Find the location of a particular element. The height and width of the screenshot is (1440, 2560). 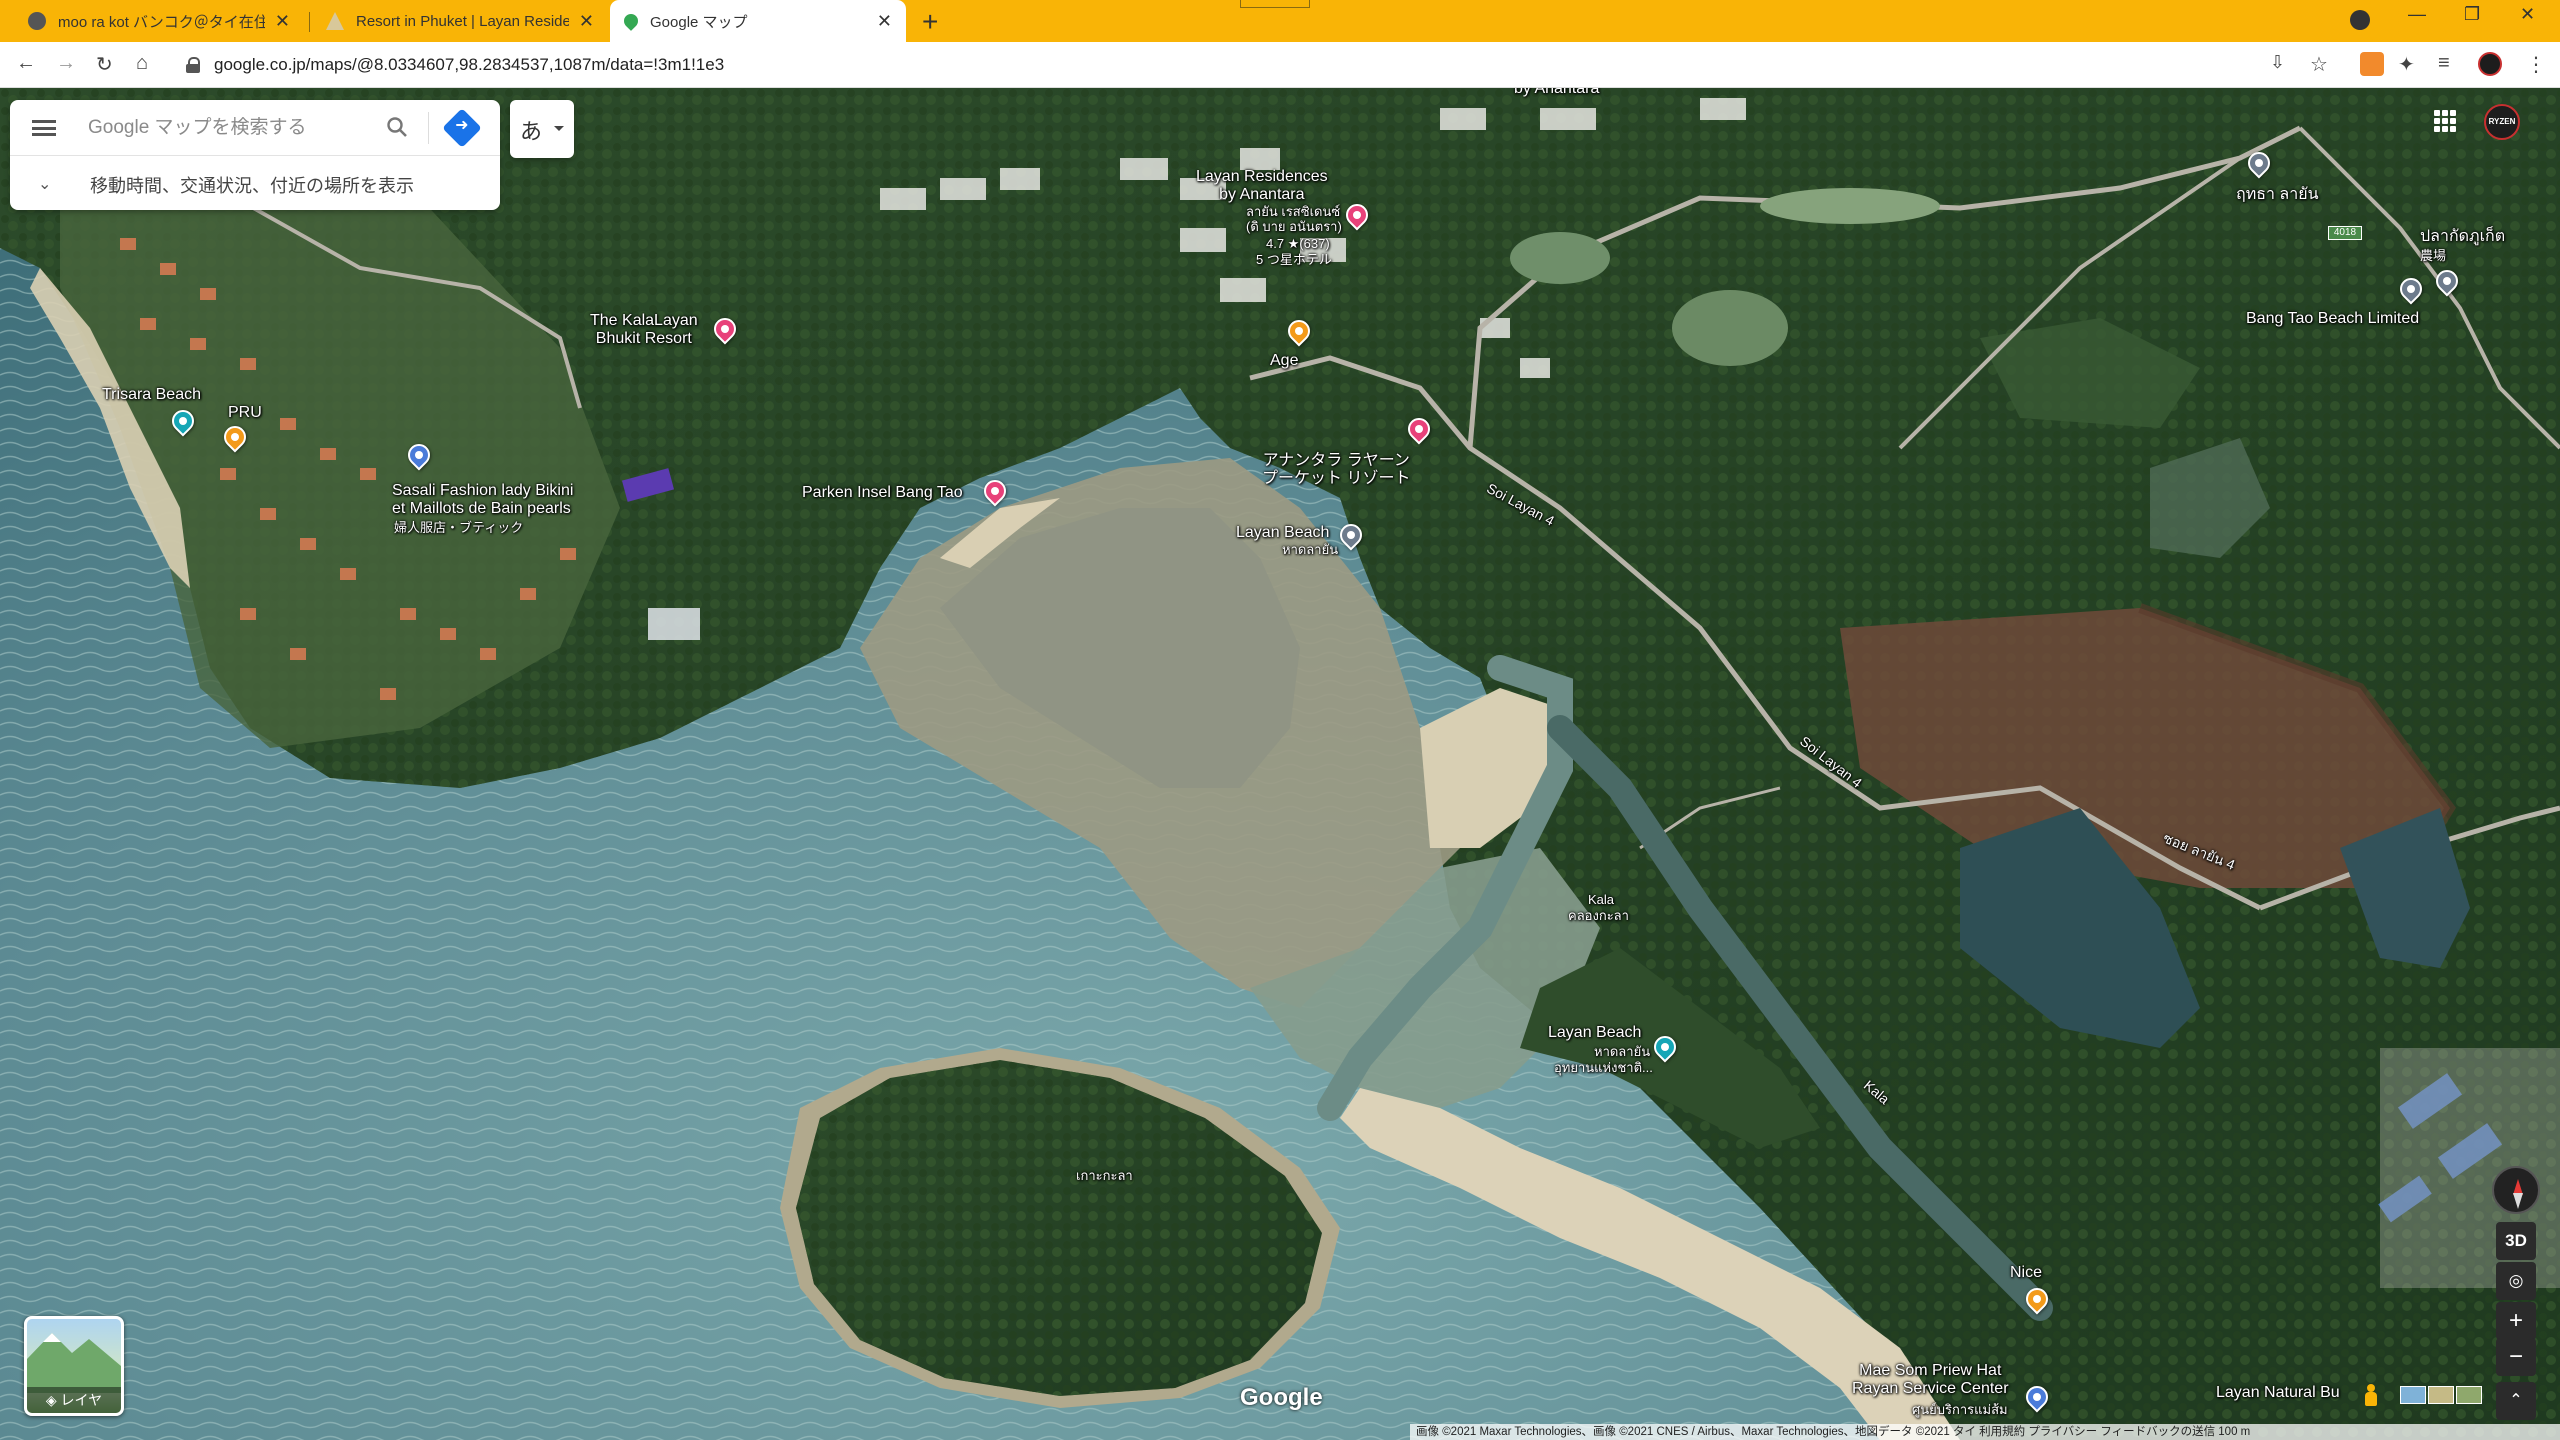

search-panel: ⌄ 移動時間、交通状況、付近の場所を表示 is located at coordinates (255, 155).